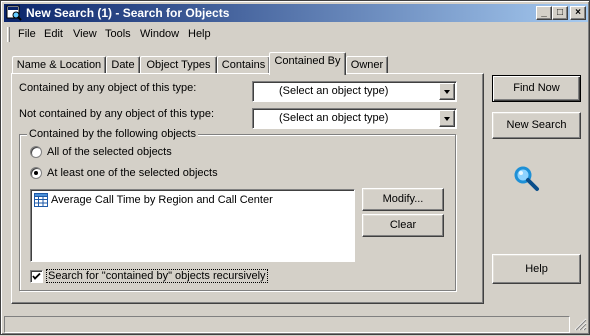 The image size is (590, 336). I want to click on search-window-icon, so click(14, 13).